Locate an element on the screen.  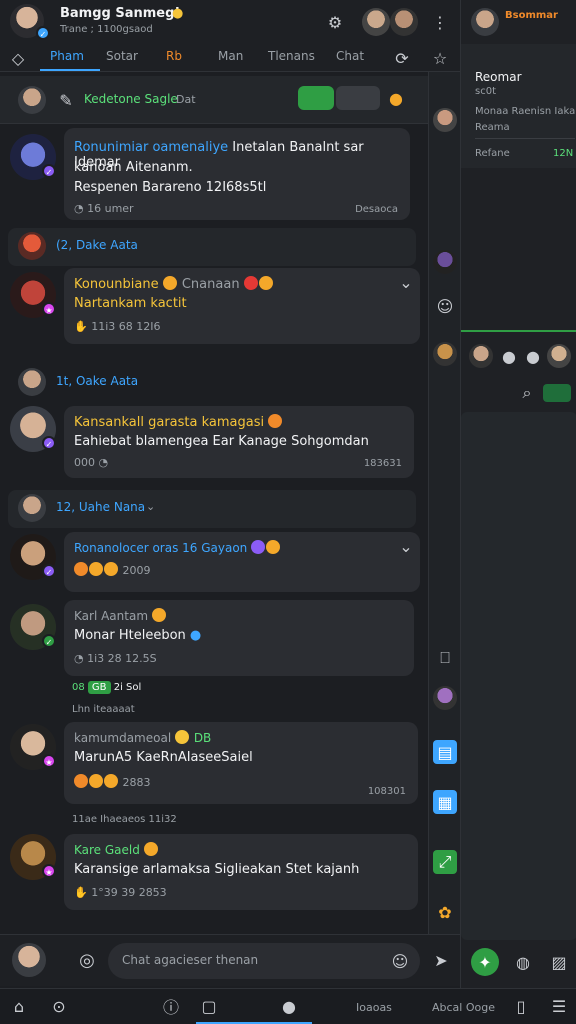
video-icon: ● is located at coordinates (533, 356).